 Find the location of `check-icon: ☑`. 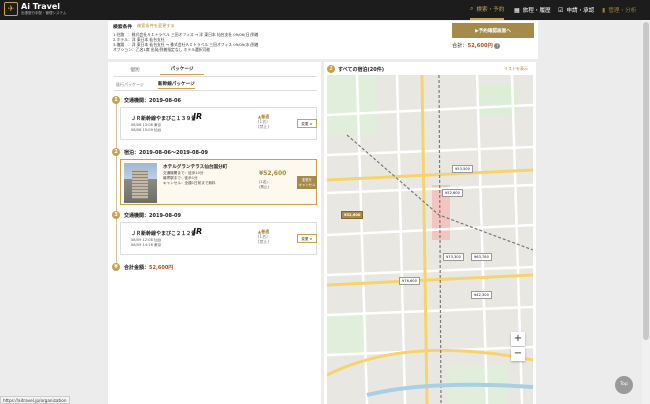

check-icon: ☑ is located at coordinates (561, 10).